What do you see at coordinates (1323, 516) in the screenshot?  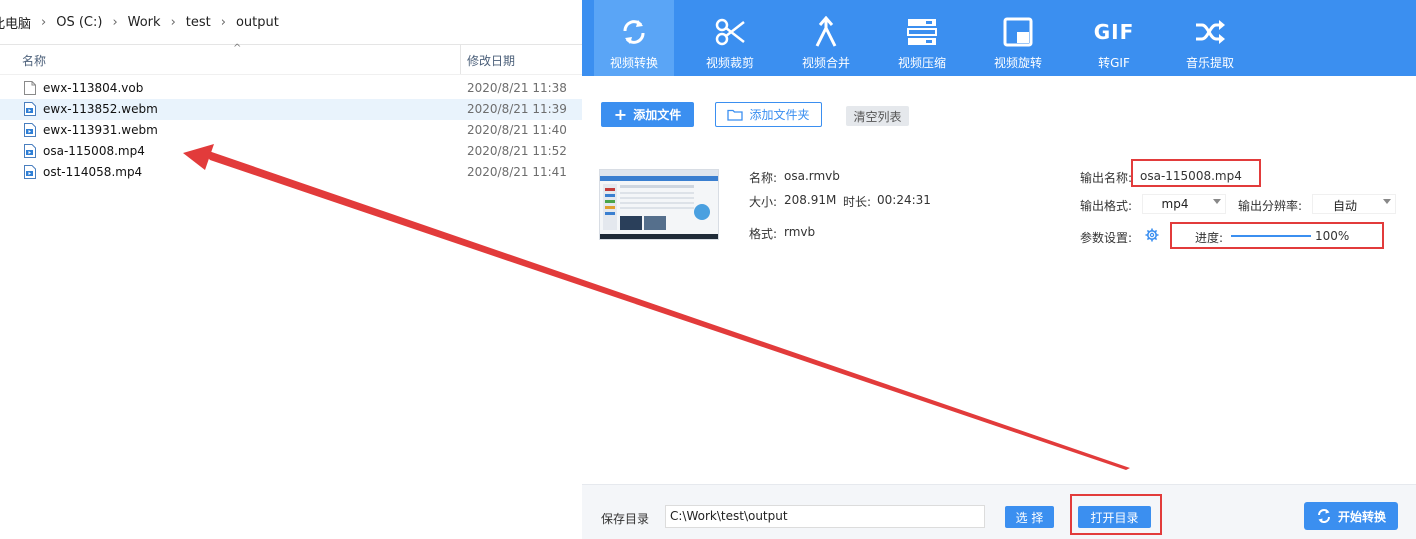 I see `refresh-icon` at bounding box center [1323, 516].